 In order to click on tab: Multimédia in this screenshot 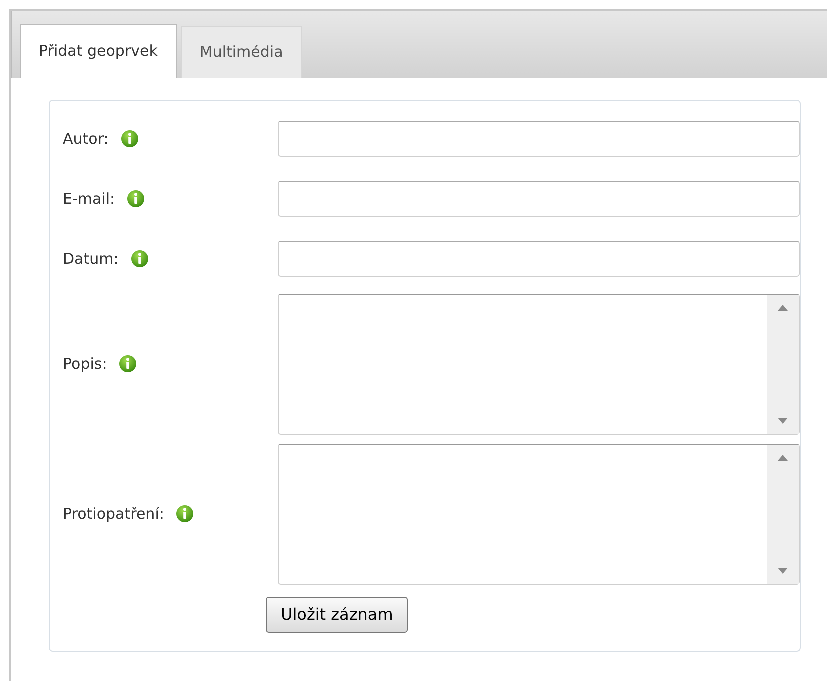, I will do `click(241, 52)`.